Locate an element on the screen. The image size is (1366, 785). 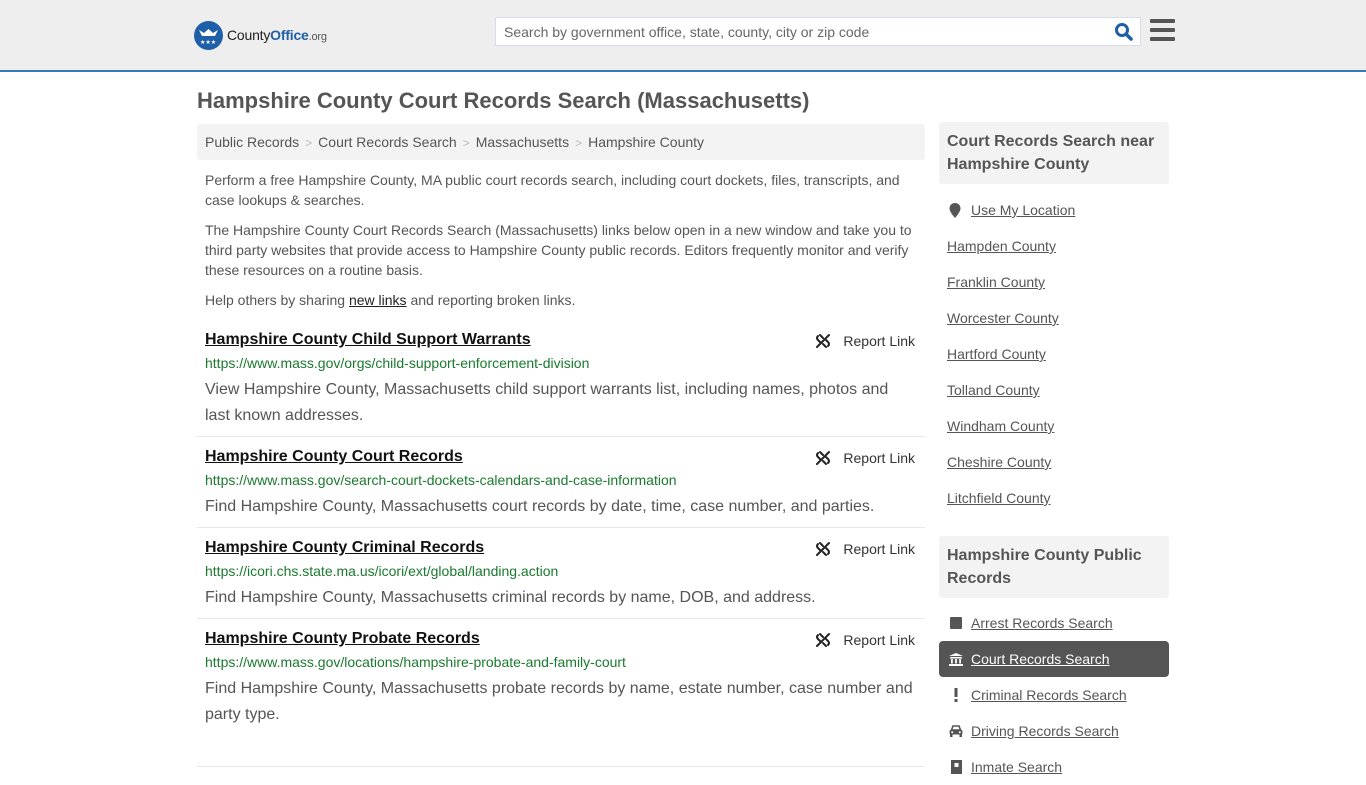
logo-brand-suffix: .org is located at coordinates (317, 37).